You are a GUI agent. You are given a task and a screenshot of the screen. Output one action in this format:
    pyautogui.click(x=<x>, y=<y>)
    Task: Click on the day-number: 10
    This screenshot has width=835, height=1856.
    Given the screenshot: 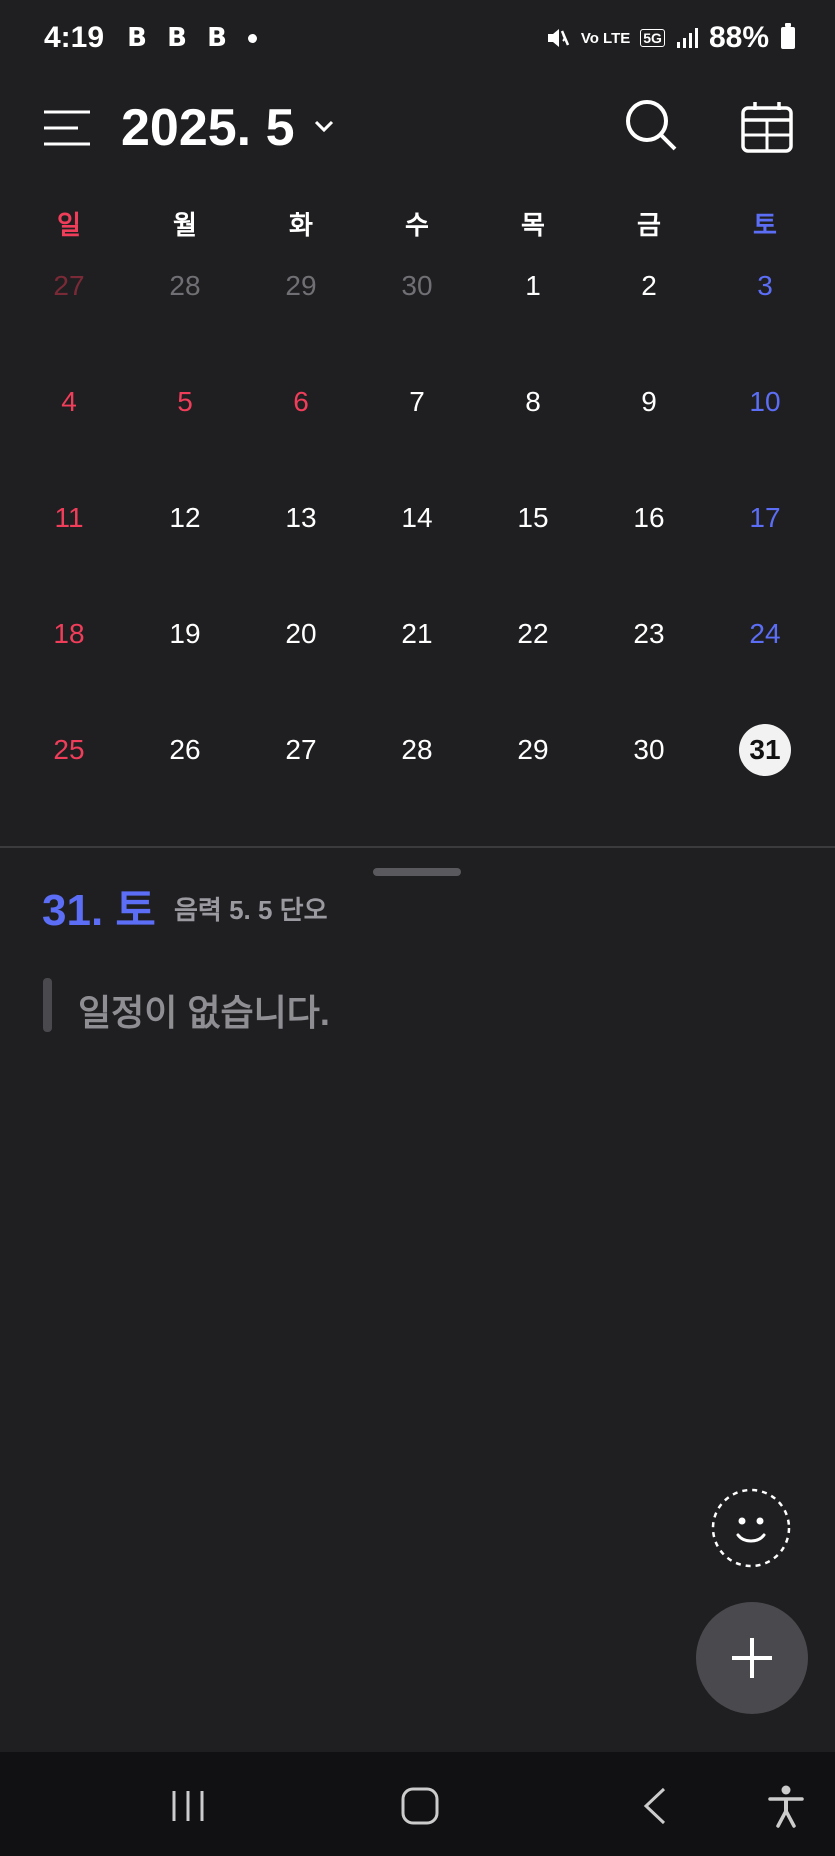 What is the action you would take?
    pyautogui.click(x=765, y=401)
    